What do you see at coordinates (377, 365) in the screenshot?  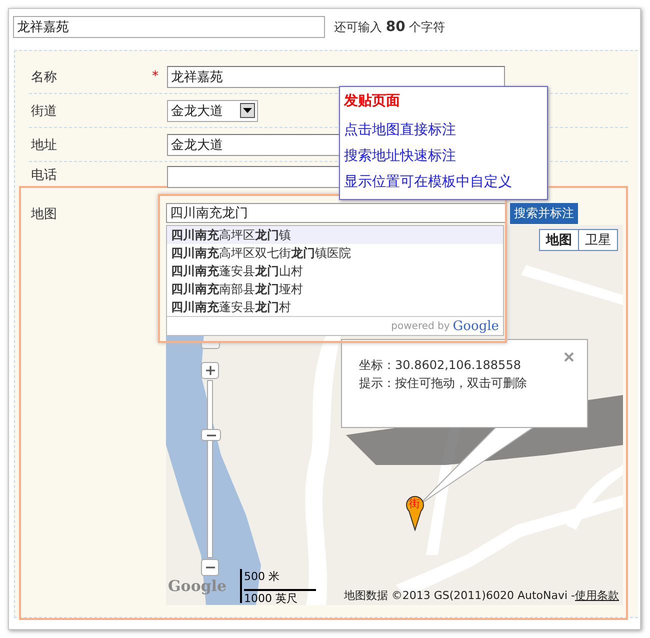 I see `info-label: 坐标：` at bounding box center [377, 365].